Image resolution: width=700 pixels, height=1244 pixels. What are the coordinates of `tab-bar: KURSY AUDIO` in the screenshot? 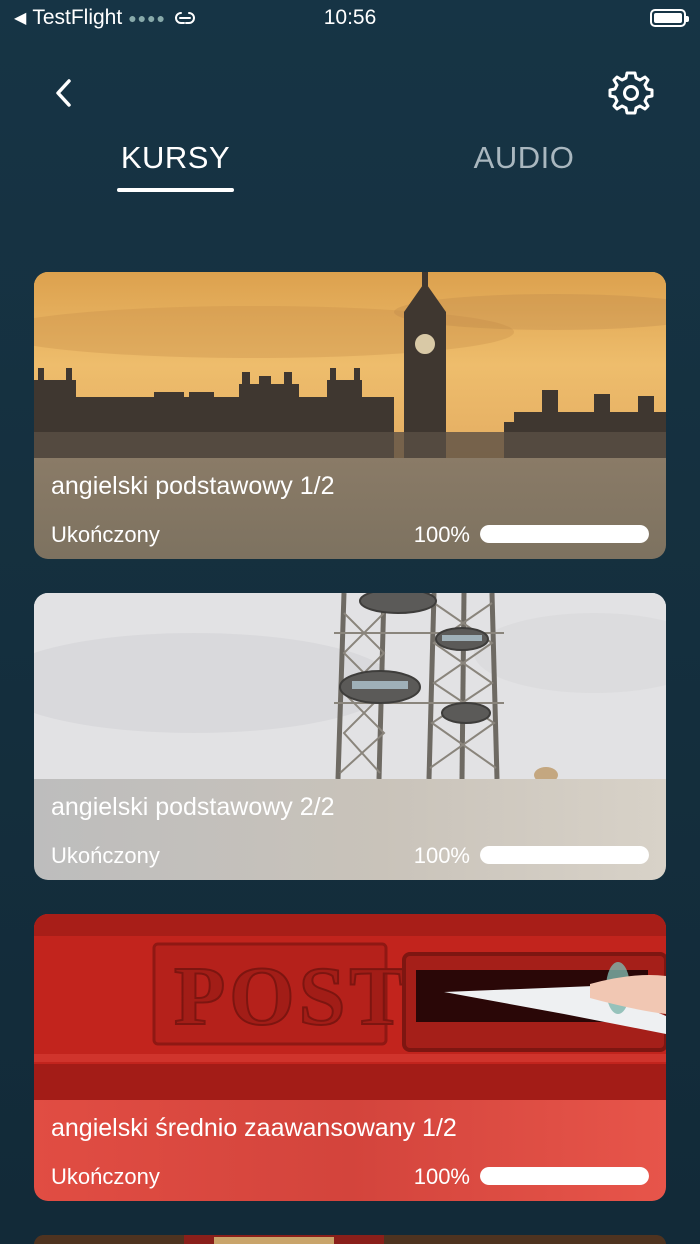 It's located at (350, 168).